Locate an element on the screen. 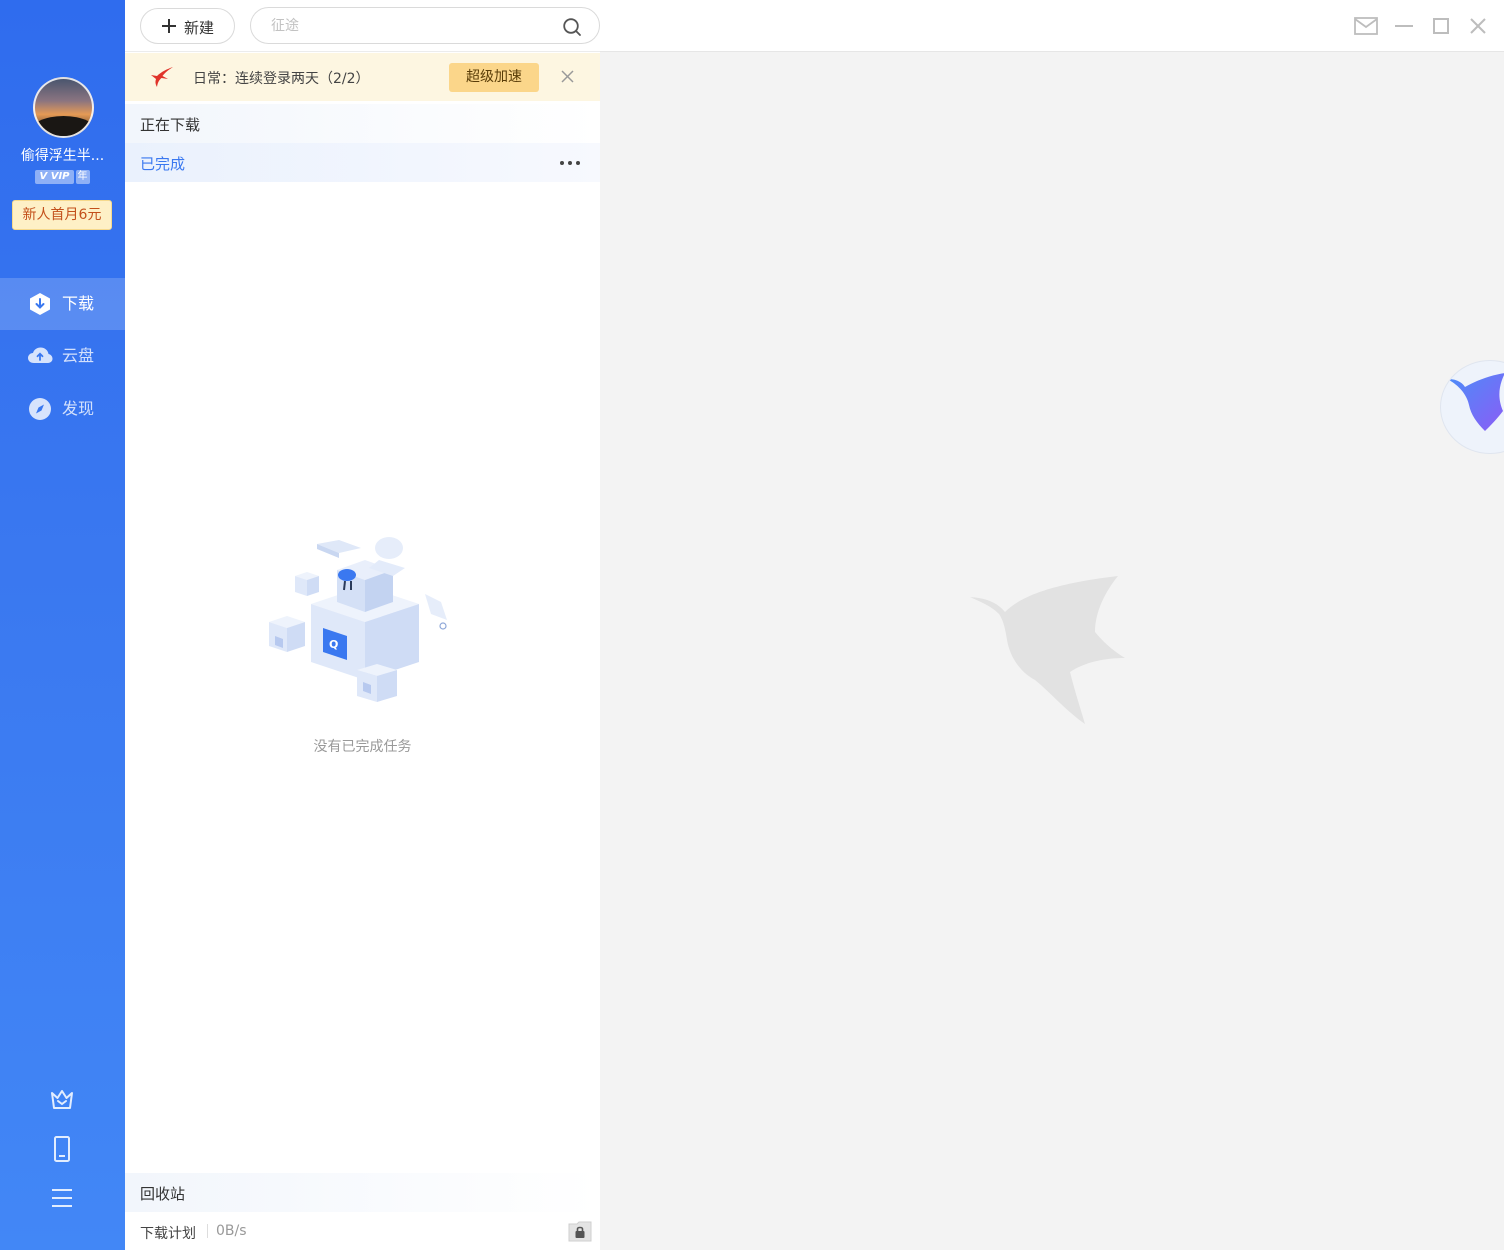  tab-downloading-label: 正在下载 is located at coordinates (170, 125).